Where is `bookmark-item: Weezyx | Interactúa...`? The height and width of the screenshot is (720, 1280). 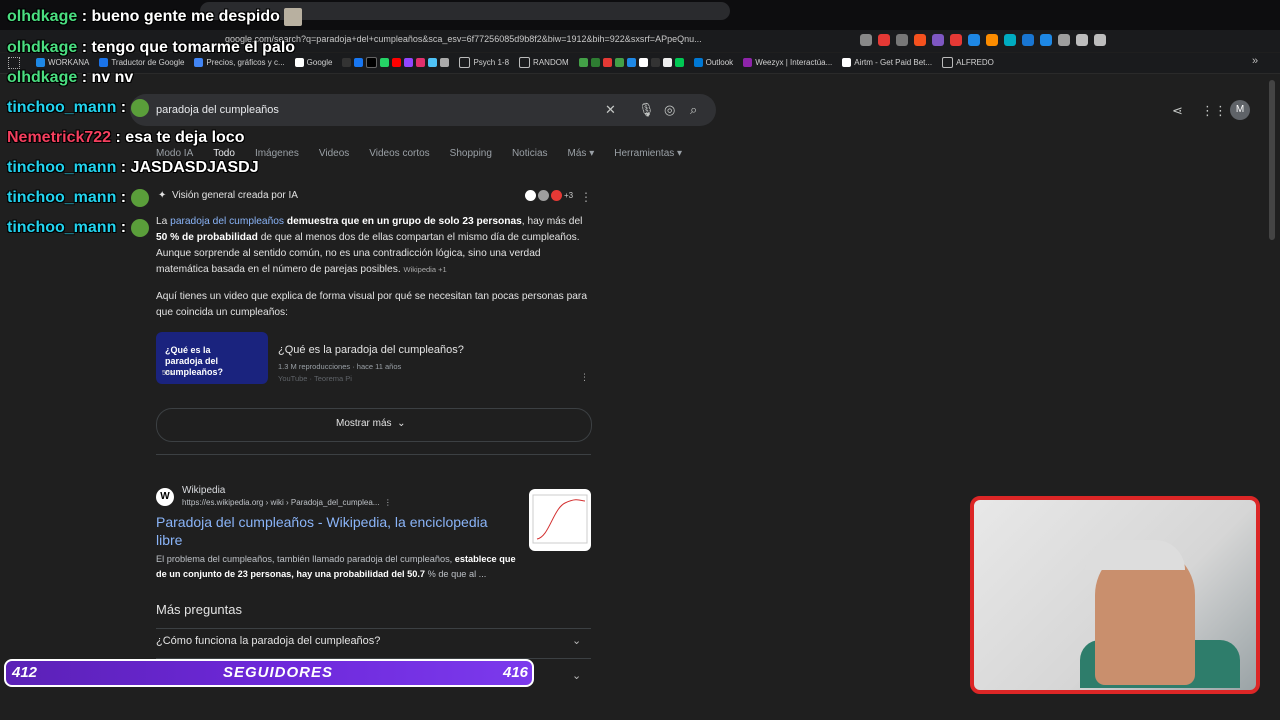 bookmark-item: Weezyx | Interactúa... is located at coordinates (787, 62).